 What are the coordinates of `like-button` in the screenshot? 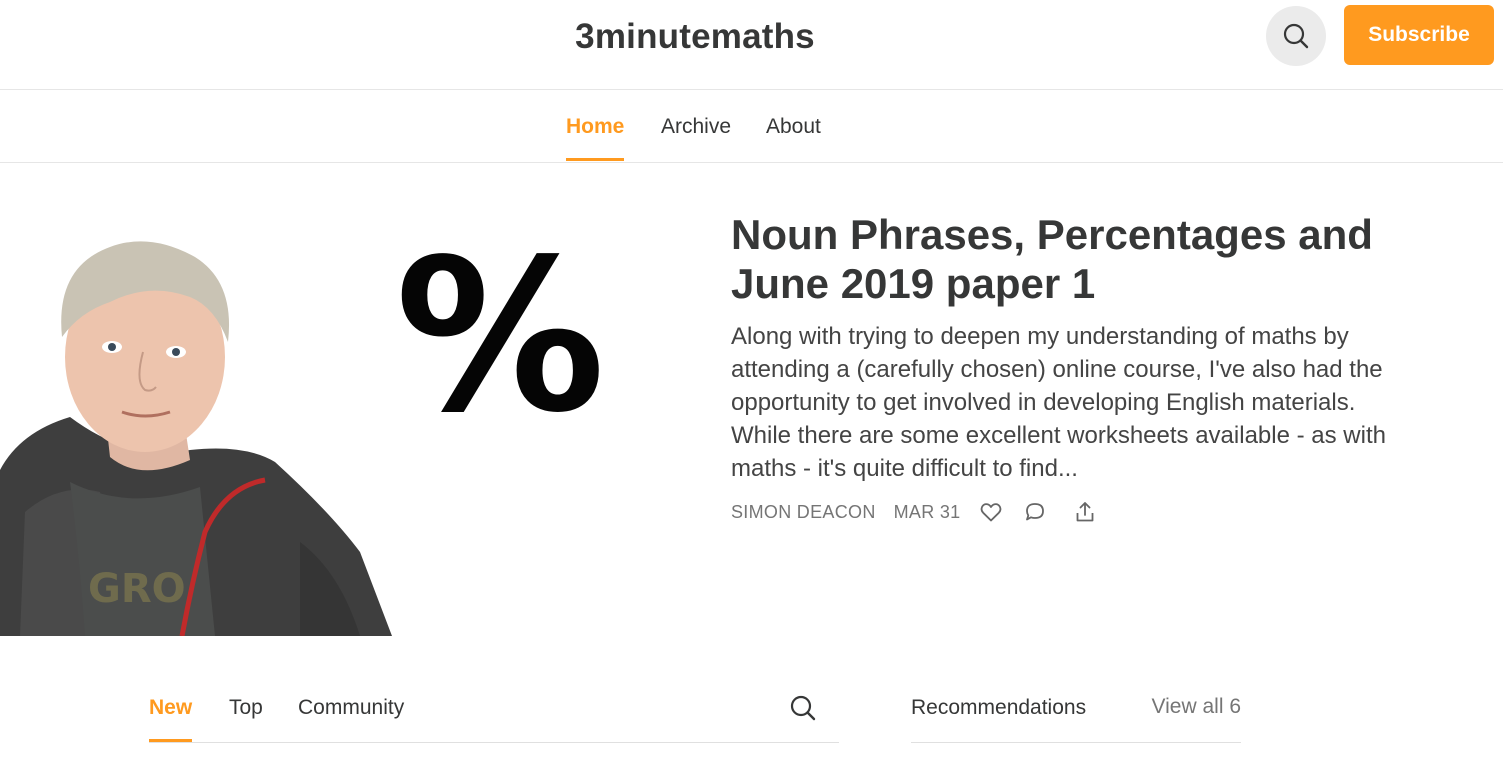 It's located at (991, 512).